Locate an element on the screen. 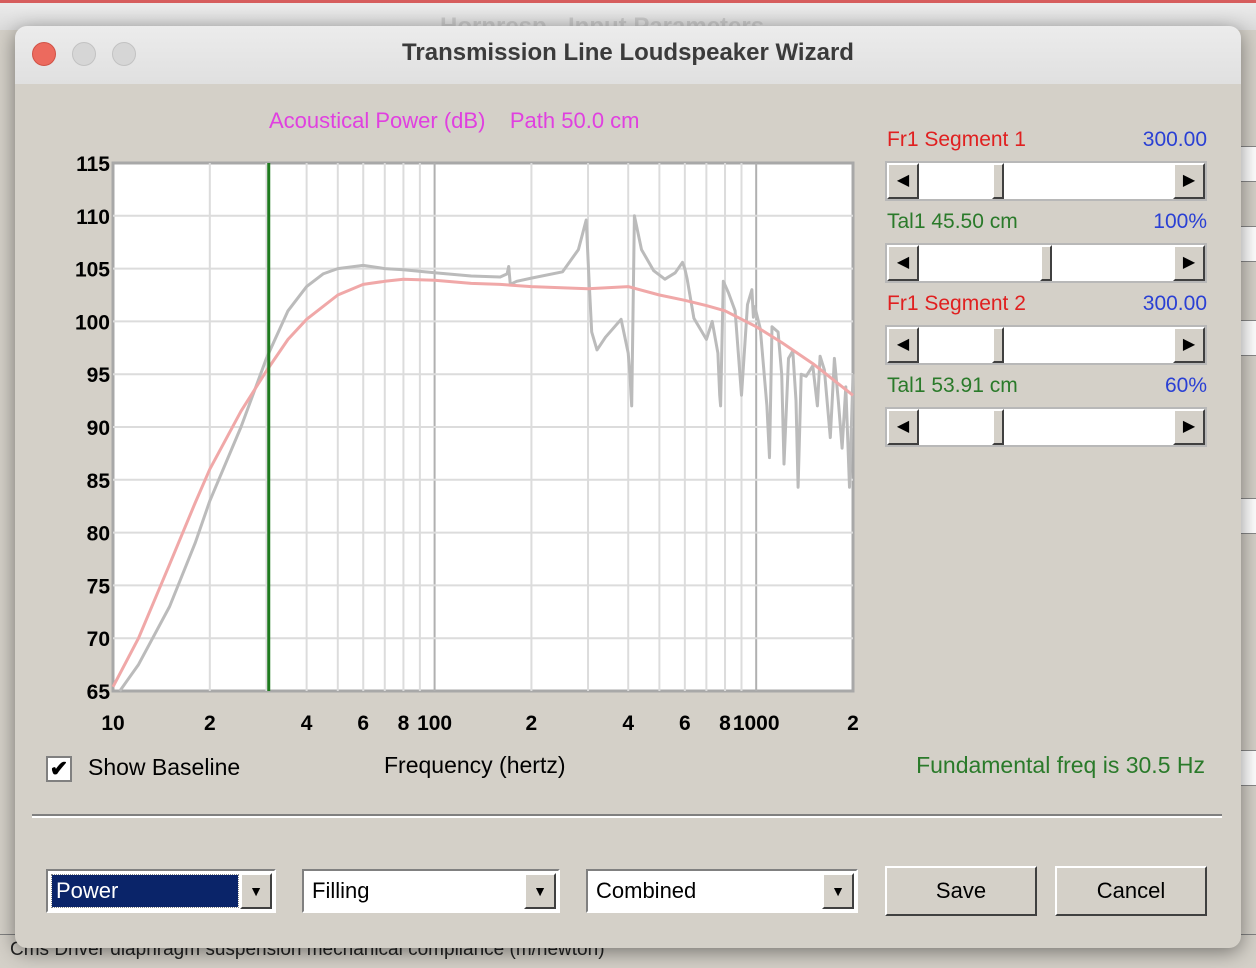 The width and height of the screenshot is (1256, 968). filling-select-value: Filling is located at coordinates (341, 890).